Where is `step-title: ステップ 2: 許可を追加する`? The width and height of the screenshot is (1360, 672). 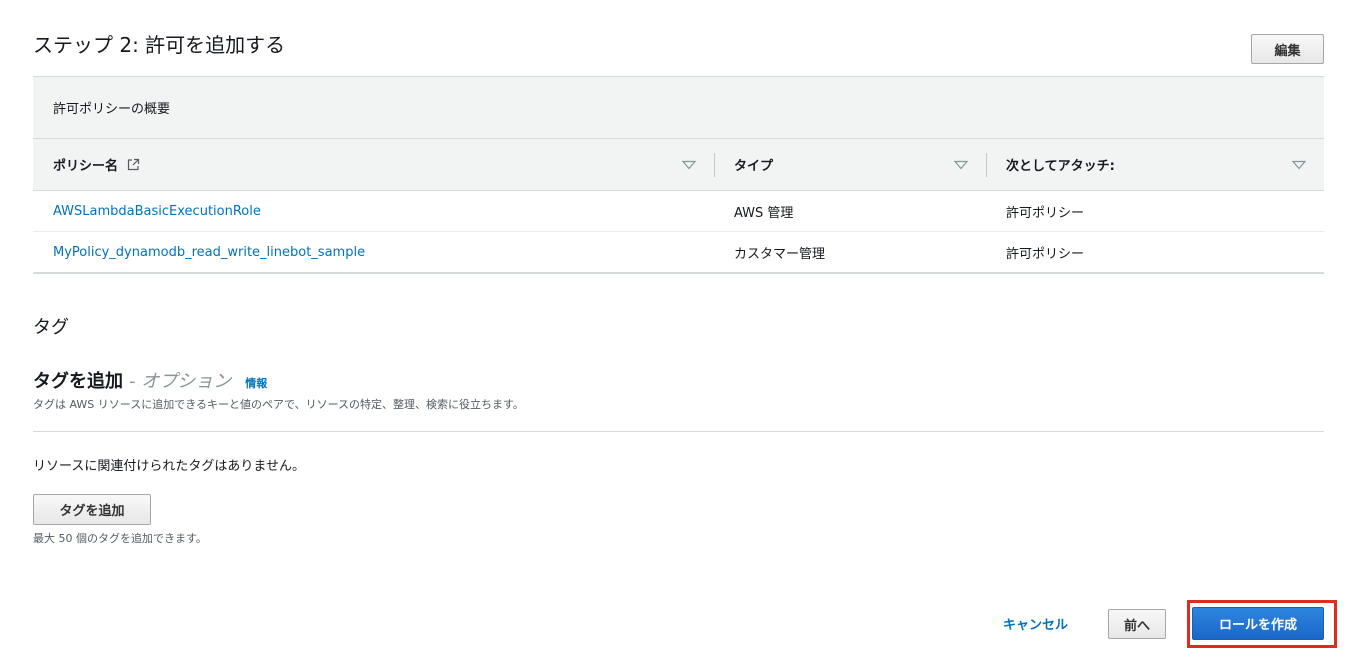
step-title: ステップ 2: 許可を追加する is located at coordinates (159, 45).